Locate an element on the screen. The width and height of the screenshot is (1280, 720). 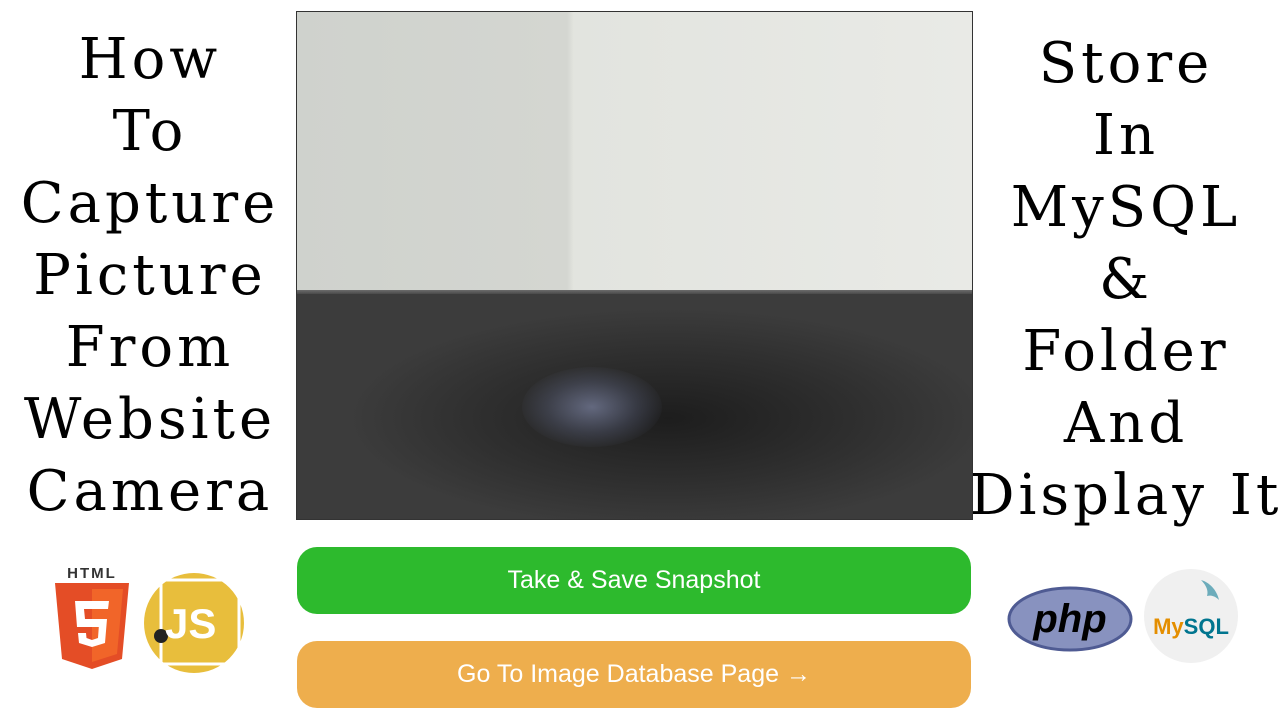
left-heading-line: Camera is located at coordinates (150, 491).